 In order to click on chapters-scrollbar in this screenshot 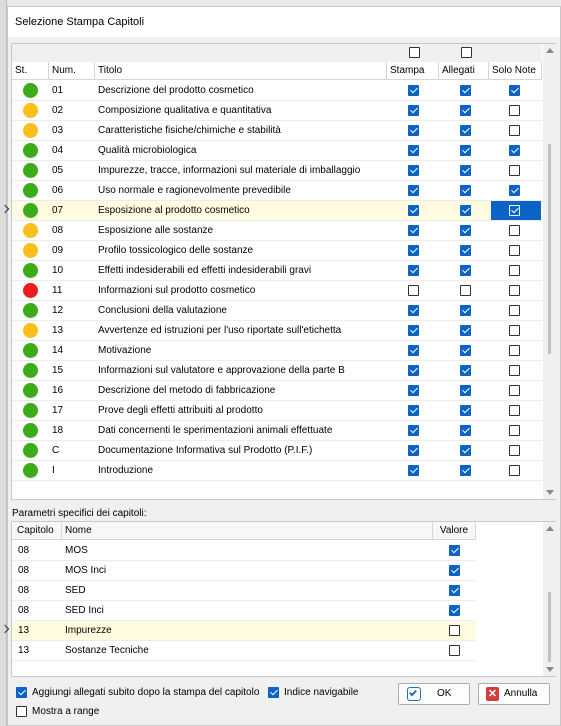, I will do `click(549, 271)`.